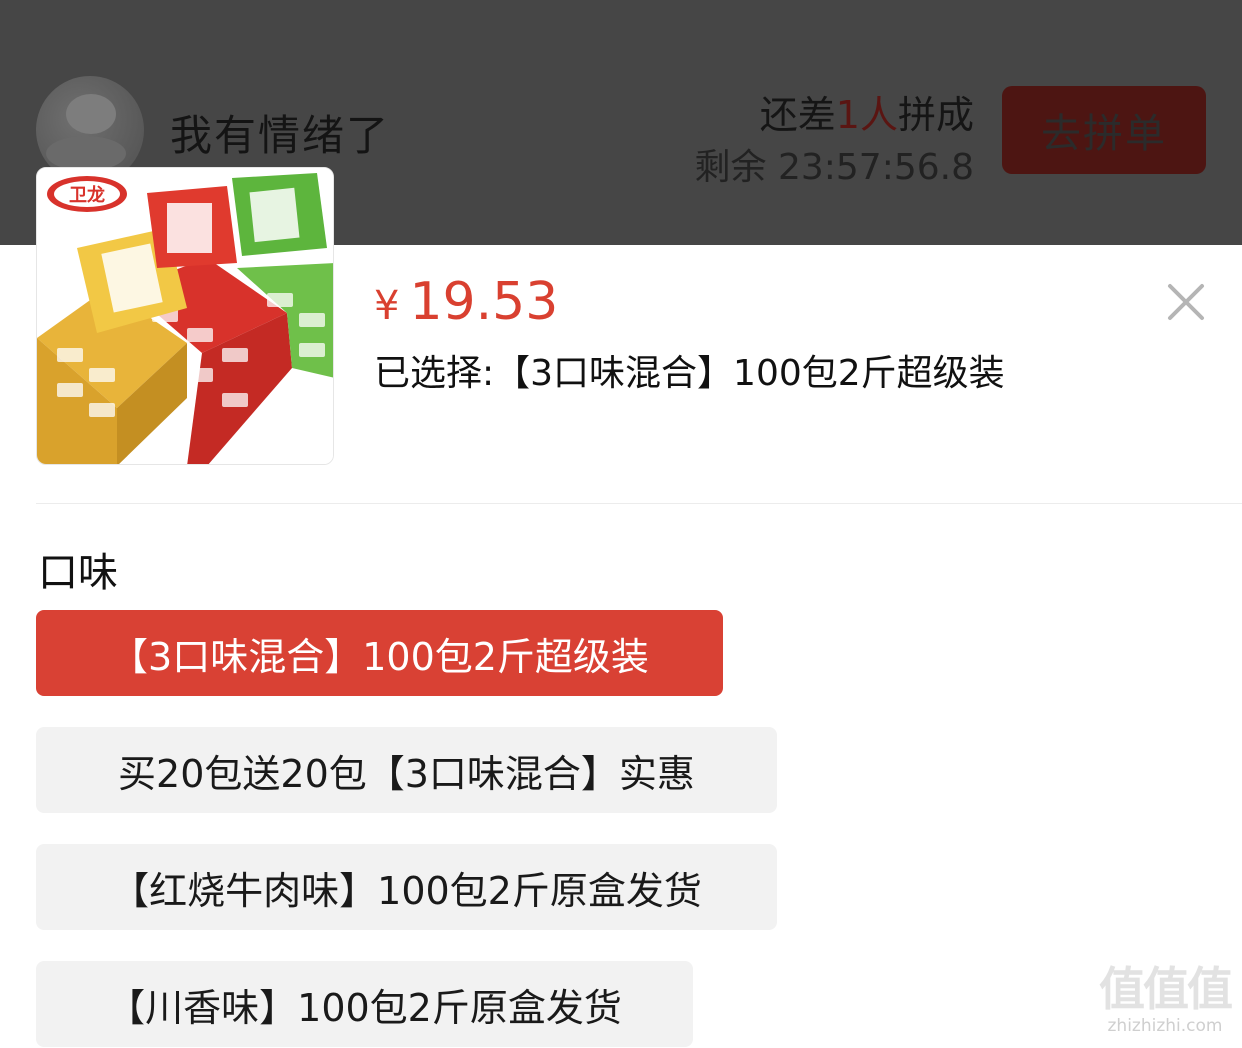 This screenshot has height=1048, width=1242. I want to click on product-image: 卫龙, so click(185, 316).